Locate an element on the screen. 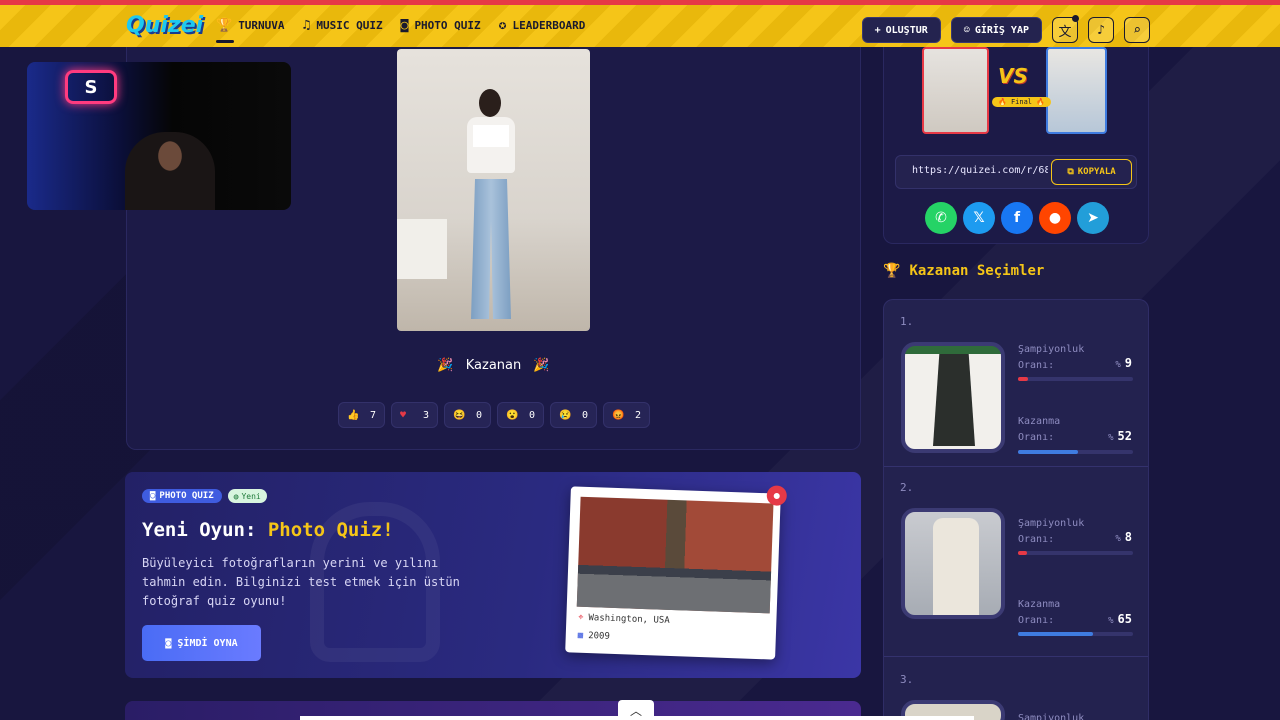  couch-shape is located at coordinates (422, 249).